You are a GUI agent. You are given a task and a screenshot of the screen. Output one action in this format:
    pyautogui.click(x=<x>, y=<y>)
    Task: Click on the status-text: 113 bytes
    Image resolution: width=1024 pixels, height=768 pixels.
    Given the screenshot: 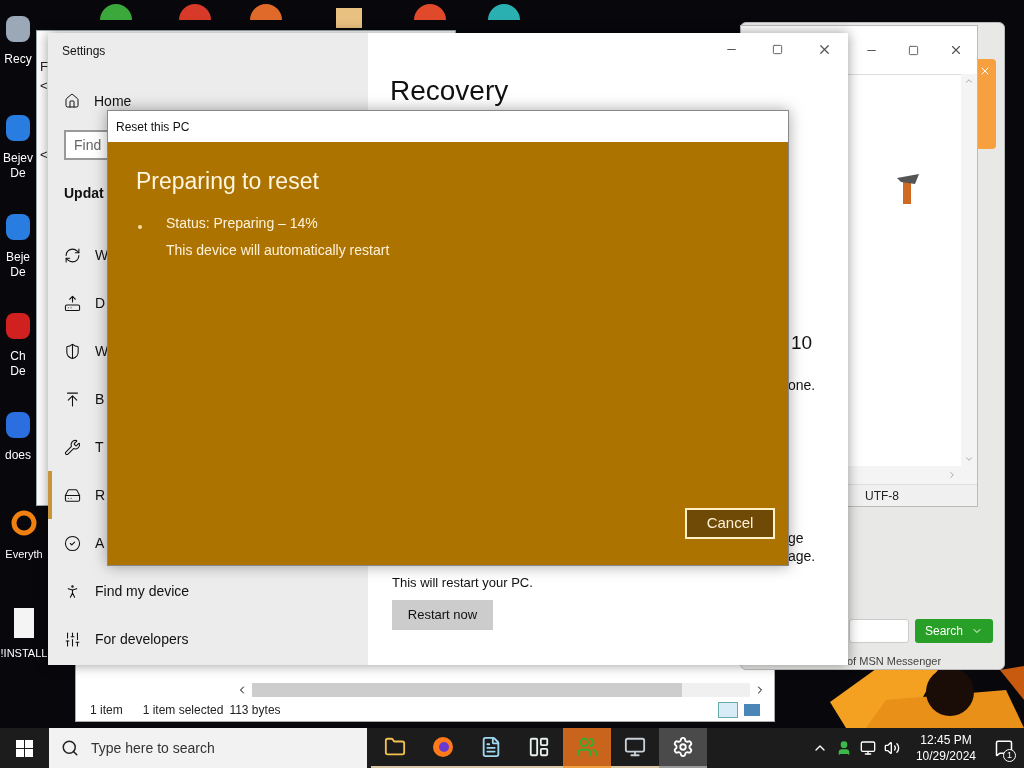 What is the action you would take?
    pyautogui.click(x=255, y=710)
    